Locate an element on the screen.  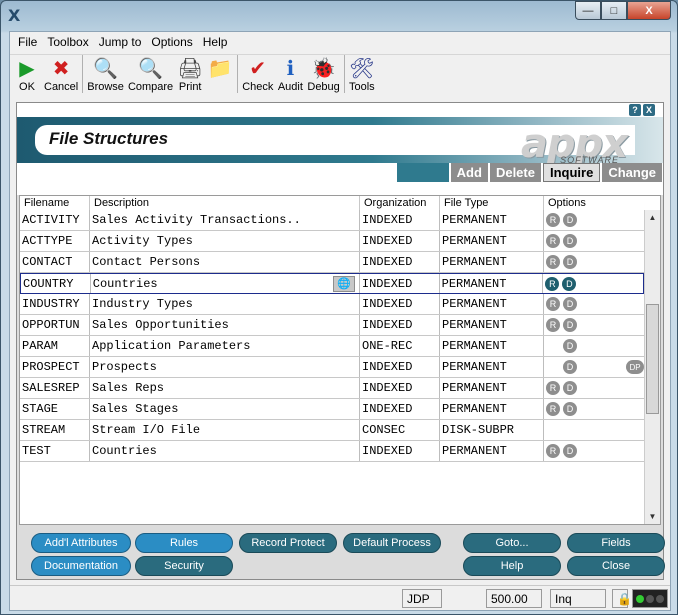
toolbar-ok-button: ▶ OK is located at coordinates (27, 74).